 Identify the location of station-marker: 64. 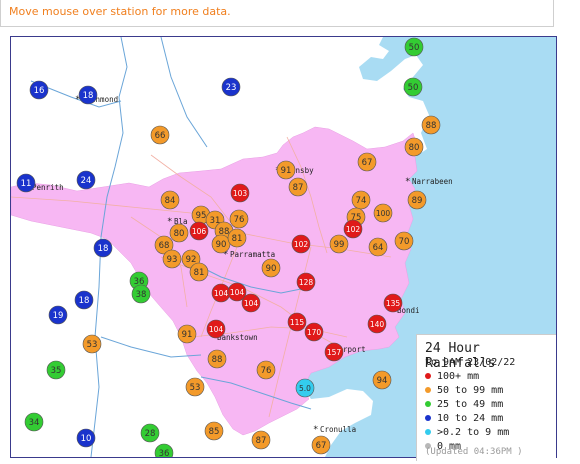
(378, 247).